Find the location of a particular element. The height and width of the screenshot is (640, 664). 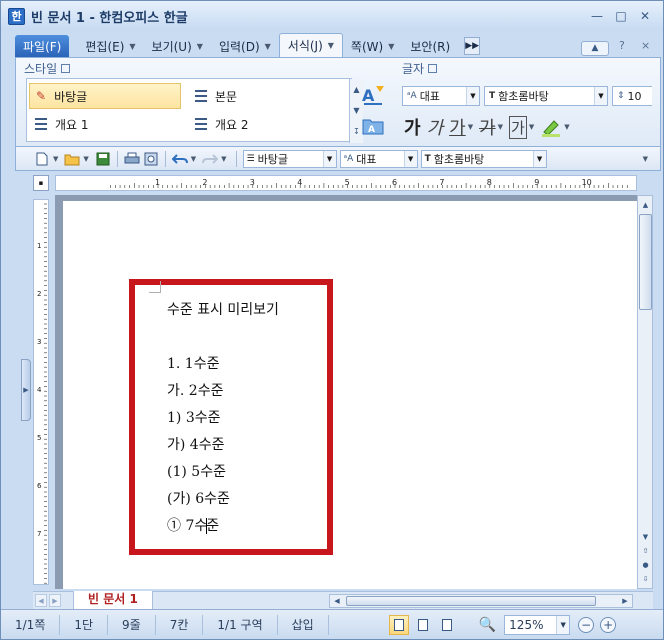

page-up-icon: ⇧ is located at coordinates (645, 551).